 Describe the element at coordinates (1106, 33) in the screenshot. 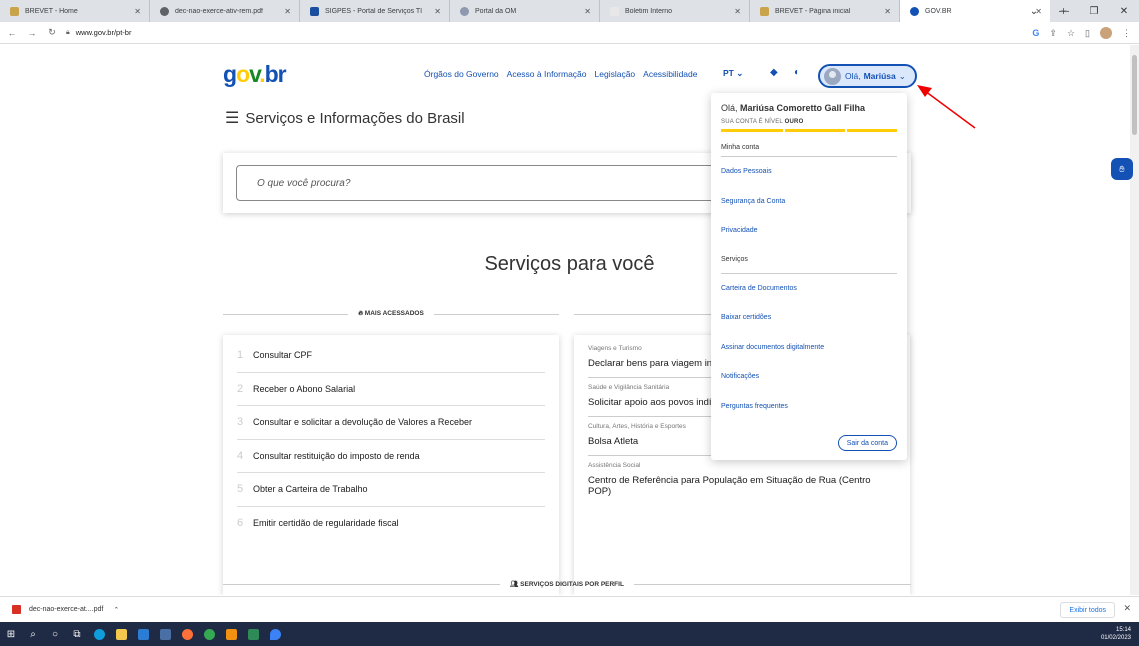

I see `profile-avatar` at that location.